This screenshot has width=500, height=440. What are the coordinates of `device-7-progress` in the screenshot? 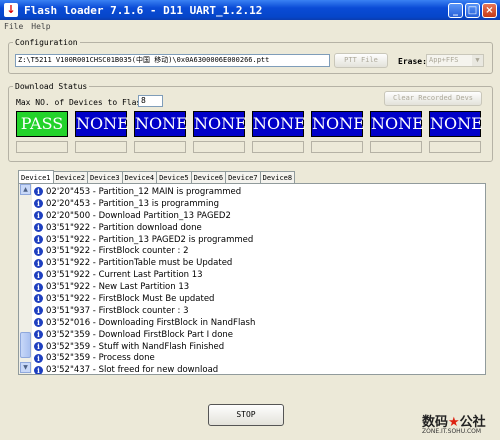 It's located at (396, 147).